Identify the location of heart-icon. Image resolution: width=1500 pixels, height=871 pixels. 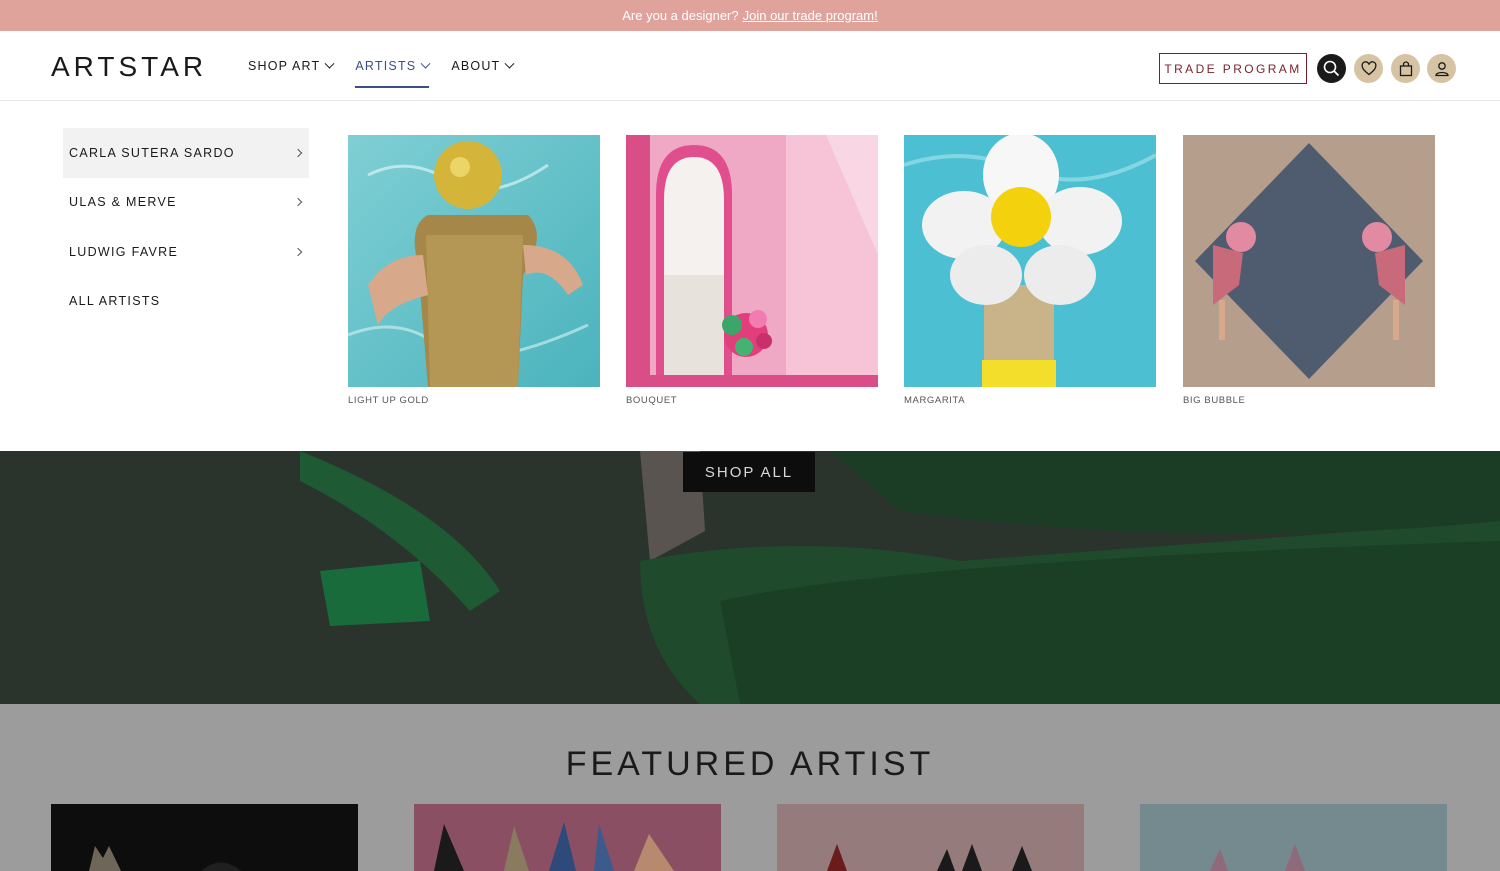
(1368, 68).